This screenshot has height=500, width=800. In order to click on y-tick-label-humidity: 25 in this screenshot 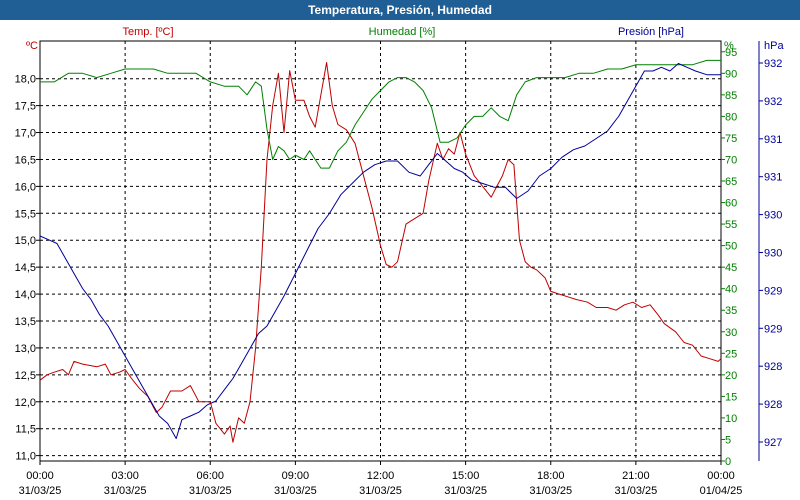, I will do `click(731, 354)`.